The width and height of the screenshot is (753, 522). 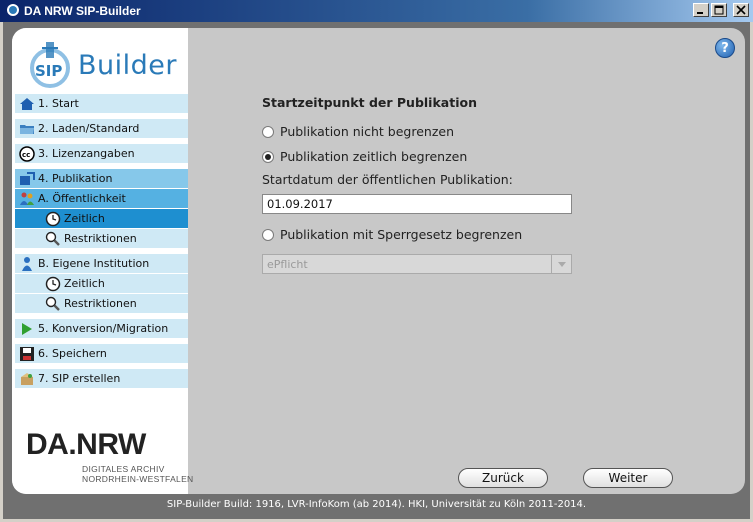 What do you see at coordinates (48, 71) in the screenshot?
I see `svg-text: SIP` at bounding box center [48, 71].